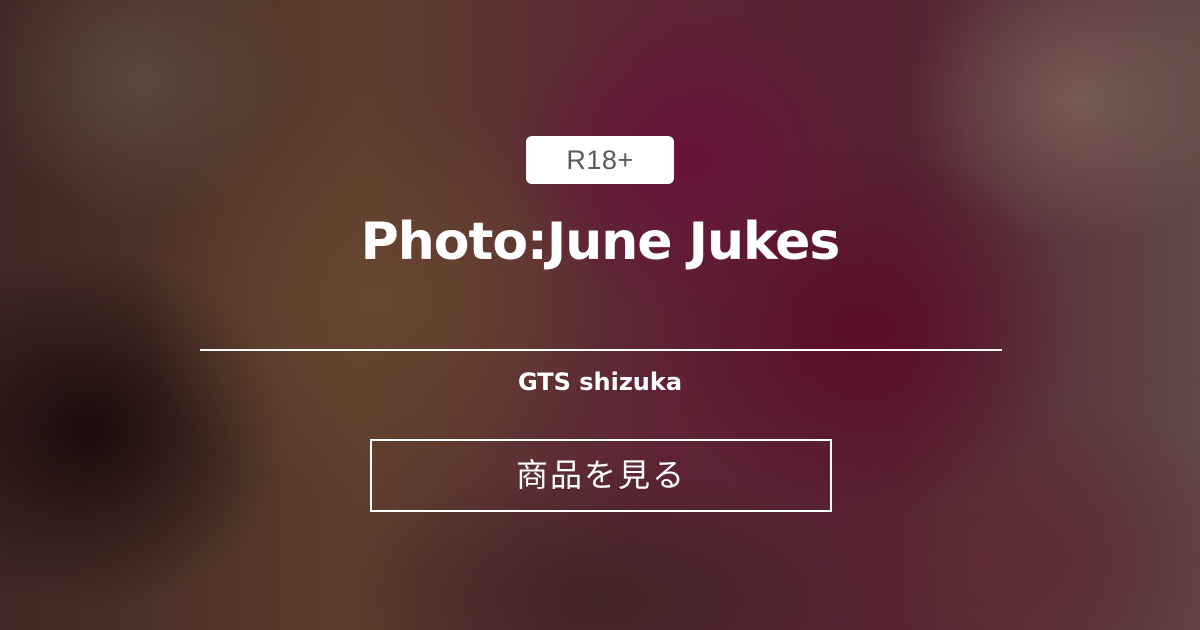 The width and height of the screenshot is (1200, 630). What do you see at coordinates (601, 350) in the screenshot?
I see `title-divider` at bounding box center [601, 350].